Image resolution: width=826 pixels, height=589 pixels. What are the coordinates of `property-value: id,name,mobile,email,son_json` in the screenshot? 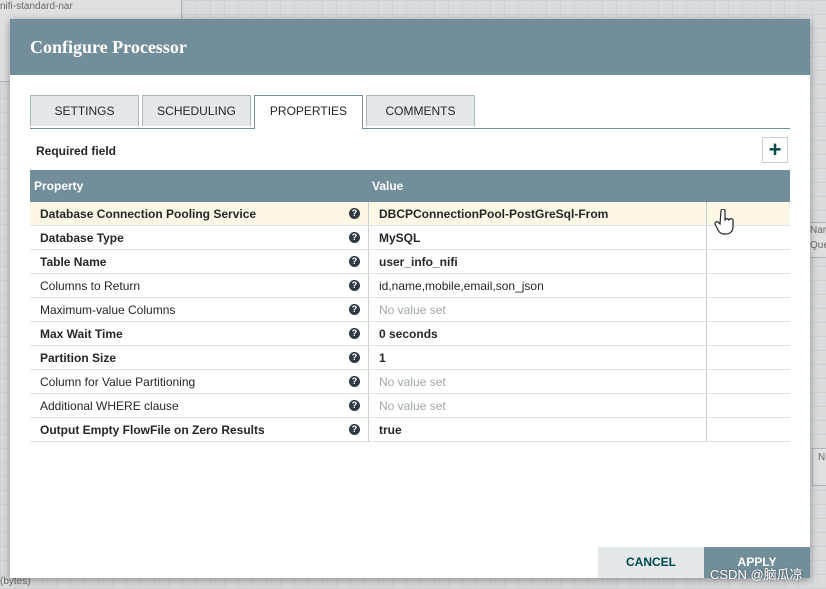 It's located at (461, 286).